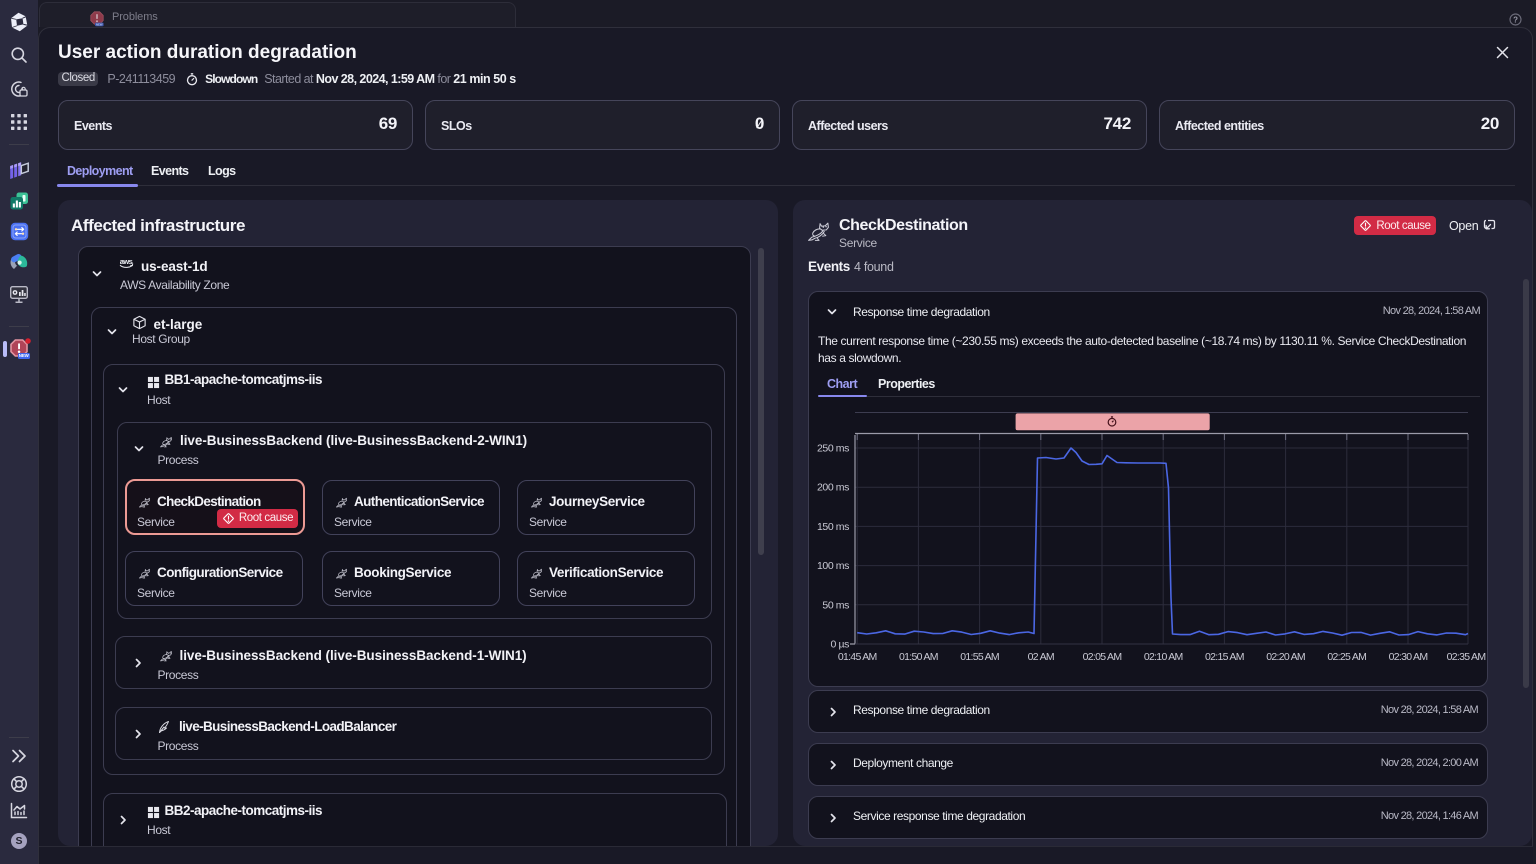 The width and height of the screenshot is (1536, 864). Describe the element at coordinates (833, 566) in the screenshot. I see `svg-text: 100 ms` at that location.